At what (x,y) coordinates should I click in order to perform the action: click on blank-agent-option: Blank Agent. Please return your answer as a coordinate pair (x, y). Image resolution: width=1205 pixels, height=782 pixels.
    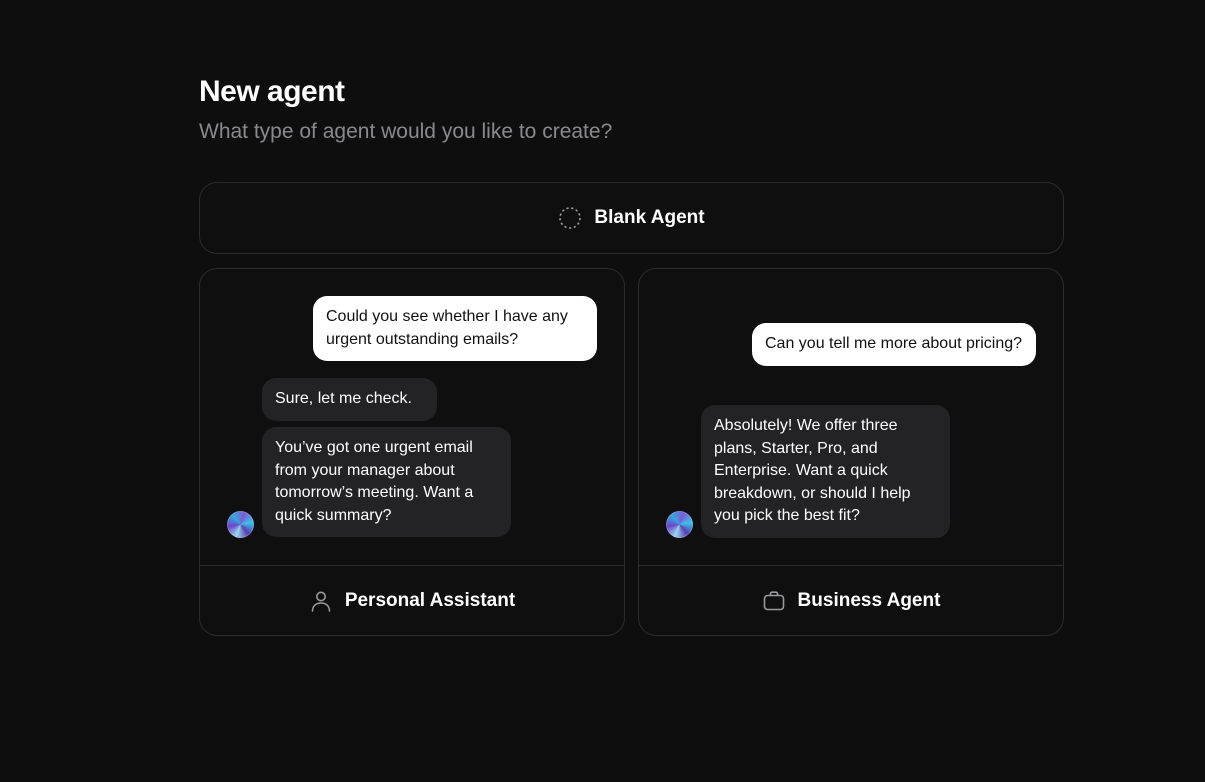
    Looking at the image, I should click on (631, 218).